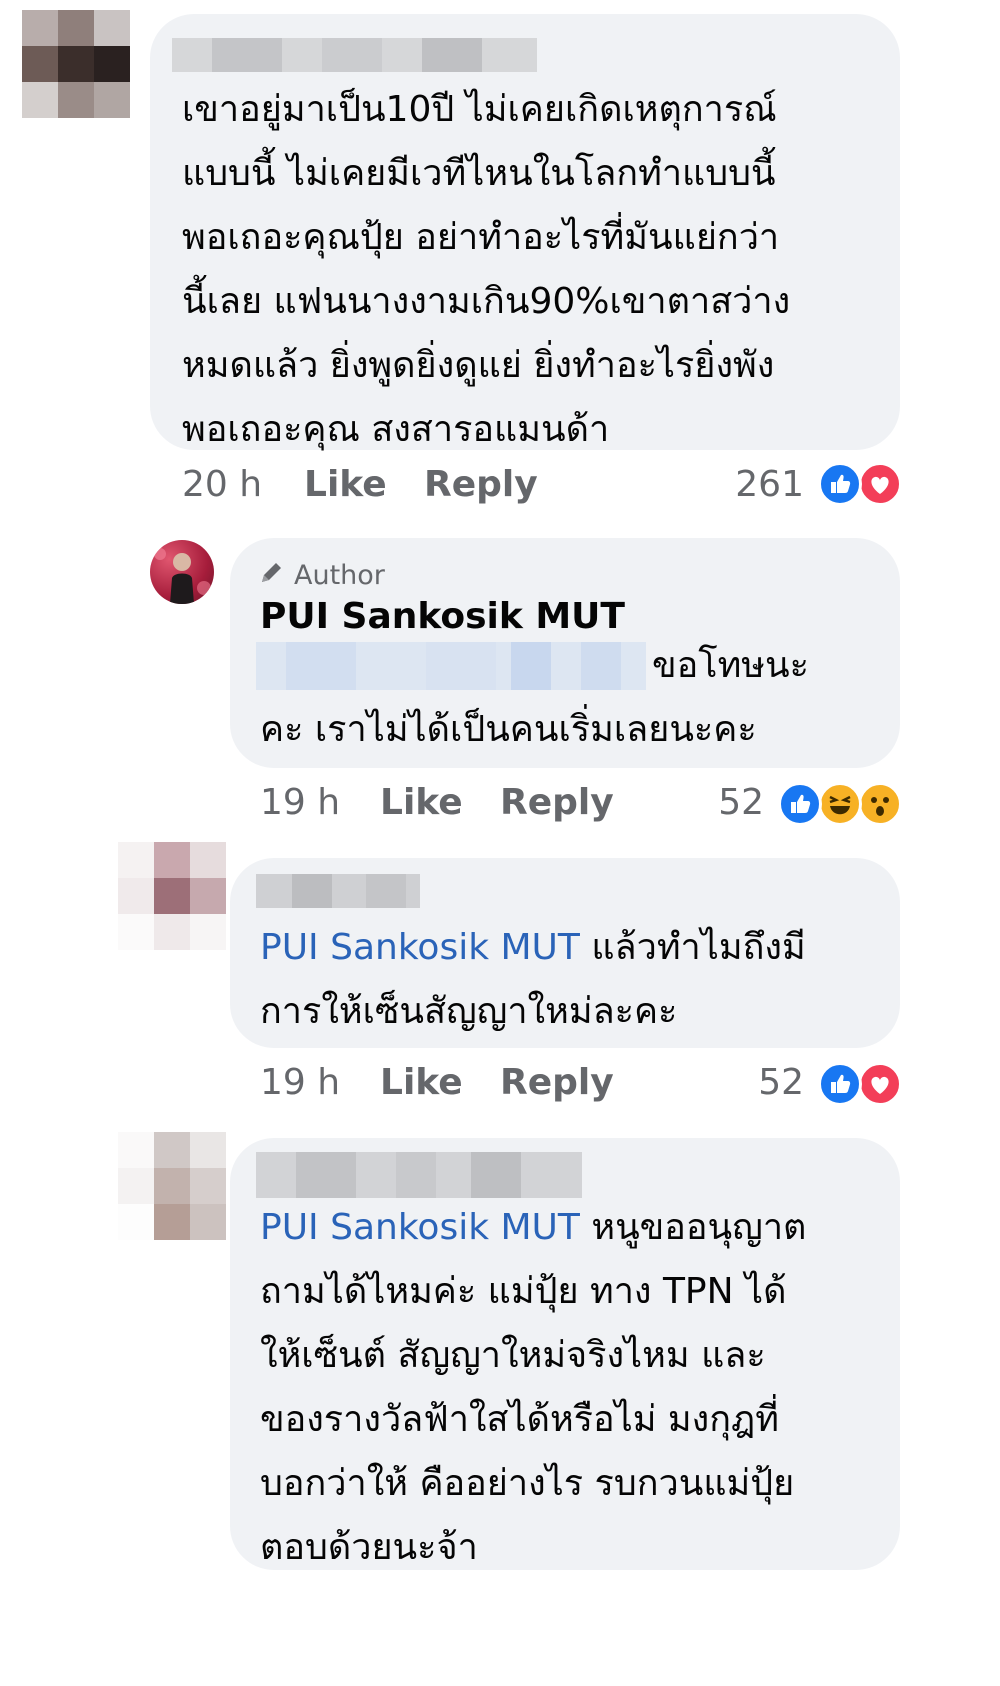  I want to click on haha-icon, so click(840, 804).